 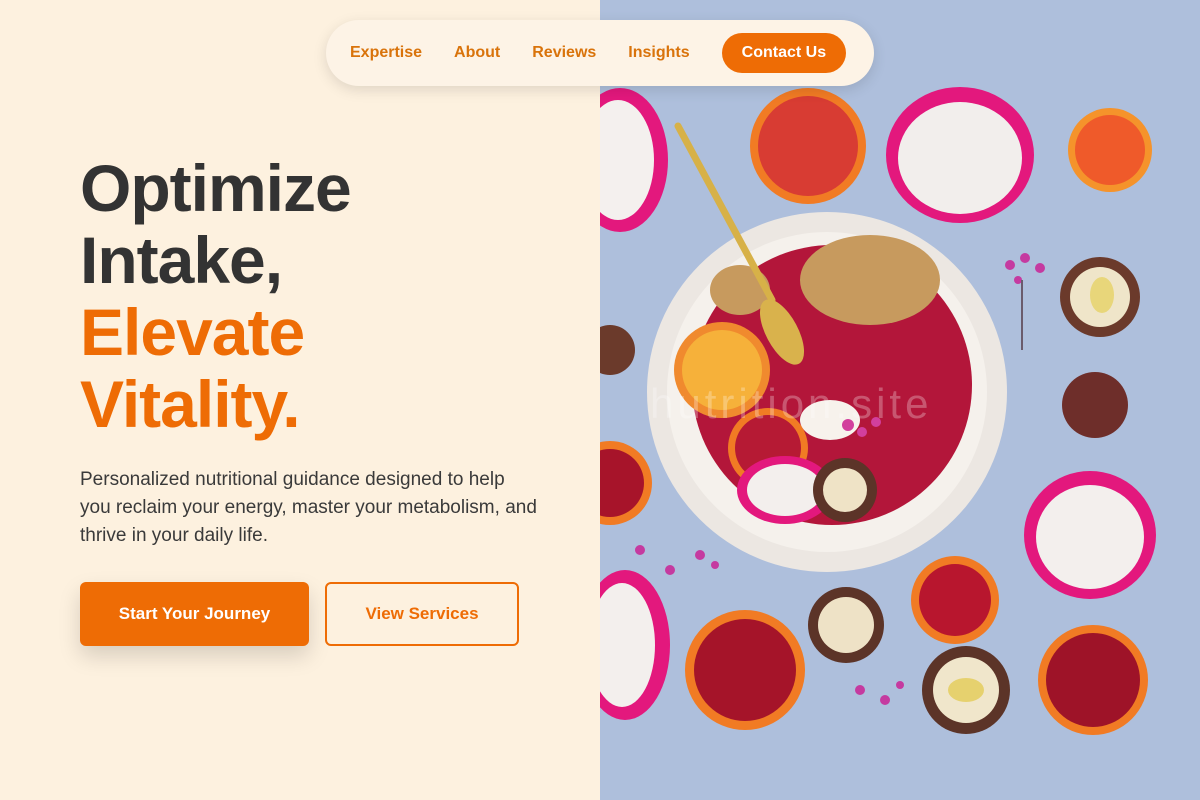 I want to click on nav-about: About, so click(x=477, y=53).